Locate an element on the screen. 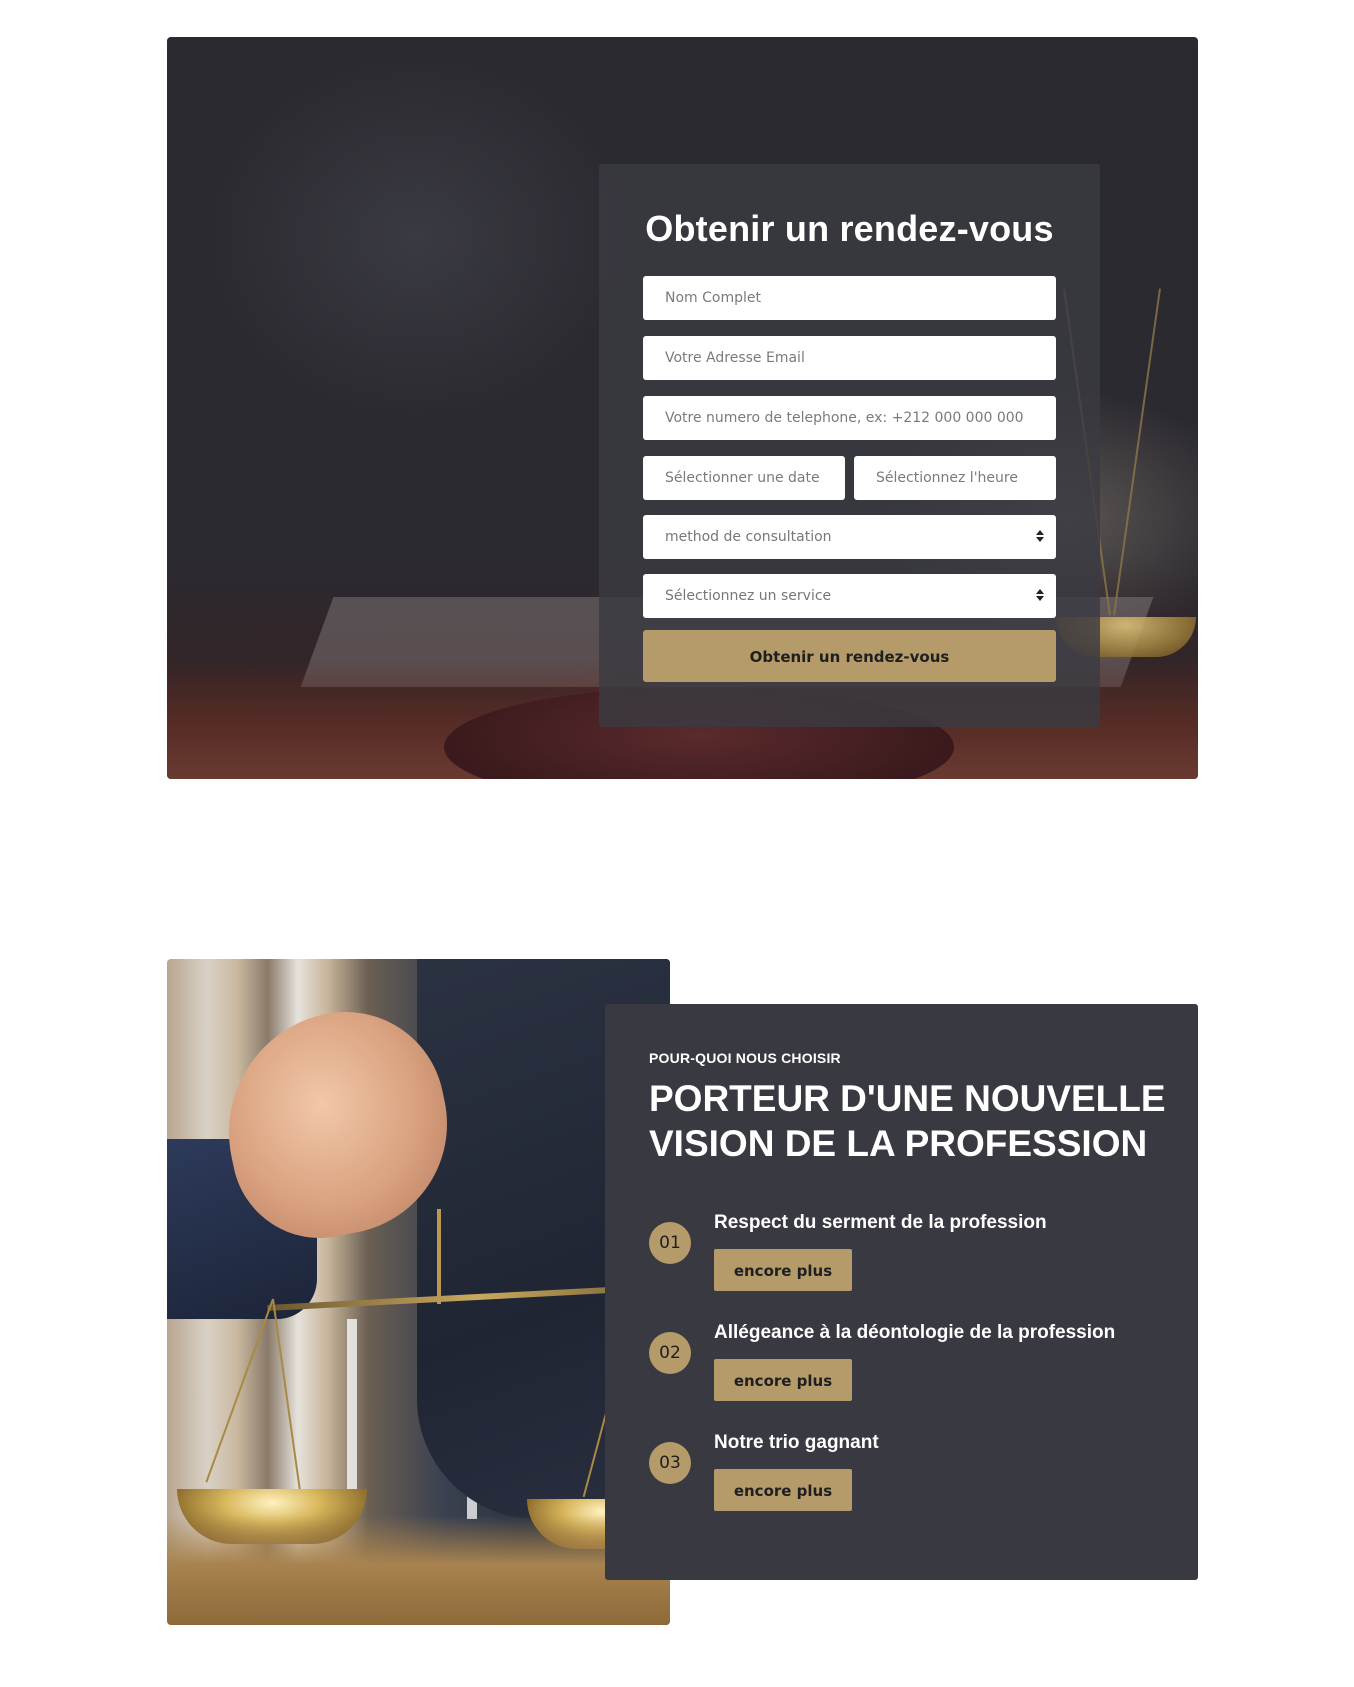  item-number-badge: 03 is located at coordinates (670, 1463).